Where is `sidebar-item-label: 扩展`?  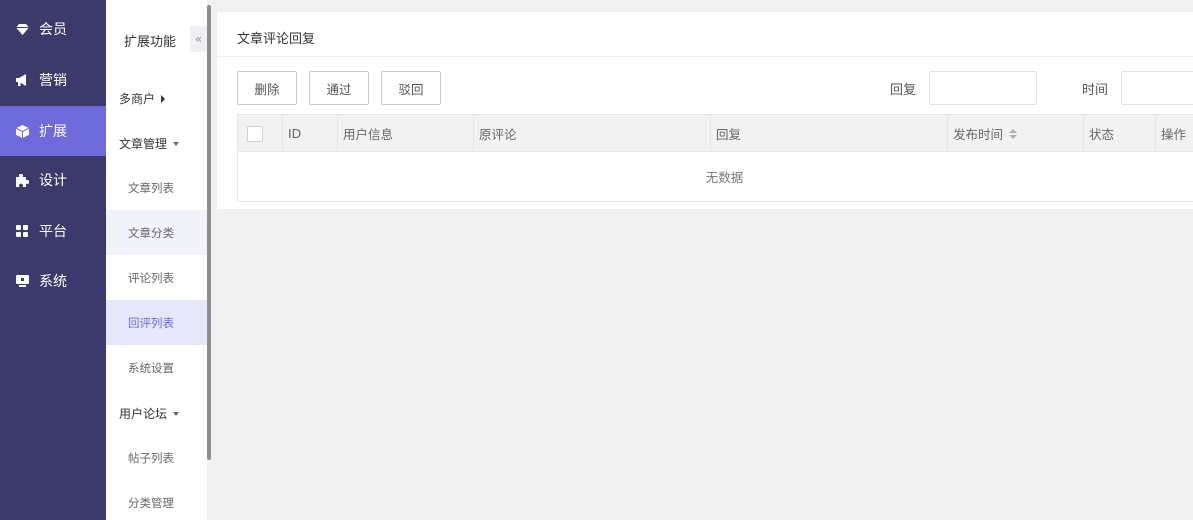 sidebar-item-label: 扩展 is located at coordinates (53, 132).